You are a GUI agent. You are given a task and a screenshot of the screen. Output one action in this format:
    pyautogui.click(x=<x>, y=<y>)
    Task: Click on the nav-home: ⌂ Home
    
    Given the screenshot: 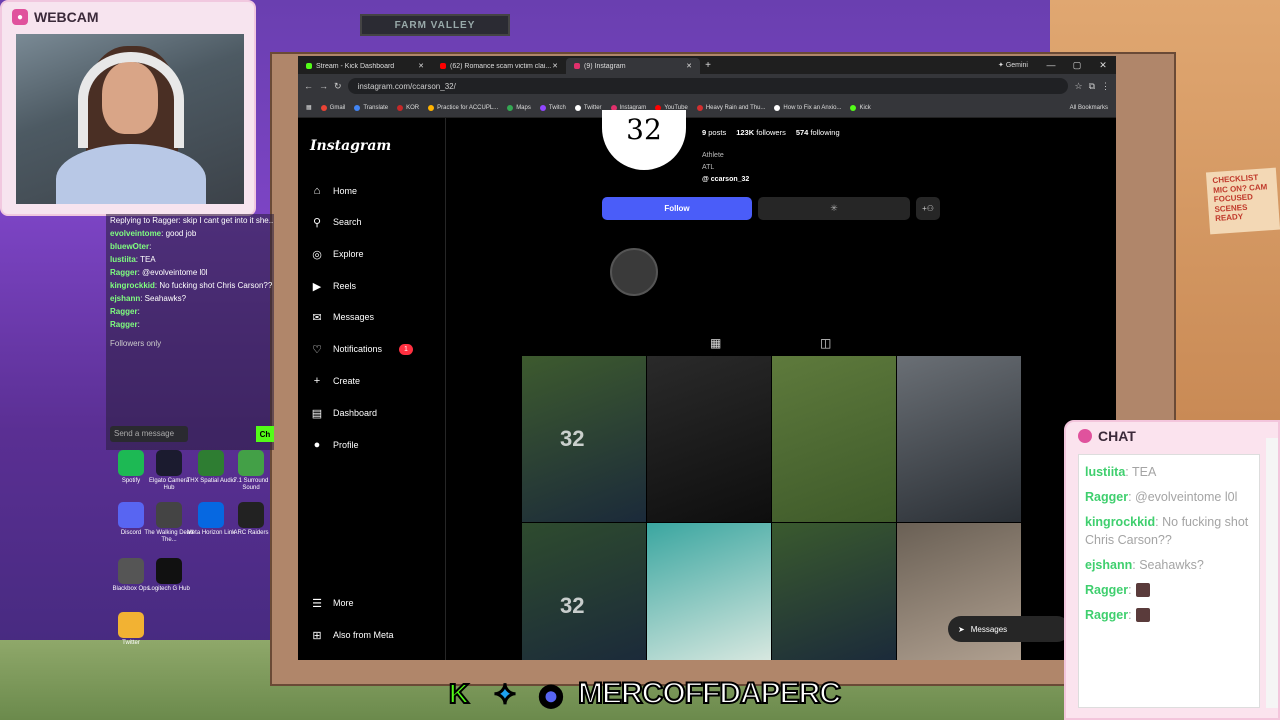 What is the action you would take?
    pyautogui.click(x=333, y=191)
    